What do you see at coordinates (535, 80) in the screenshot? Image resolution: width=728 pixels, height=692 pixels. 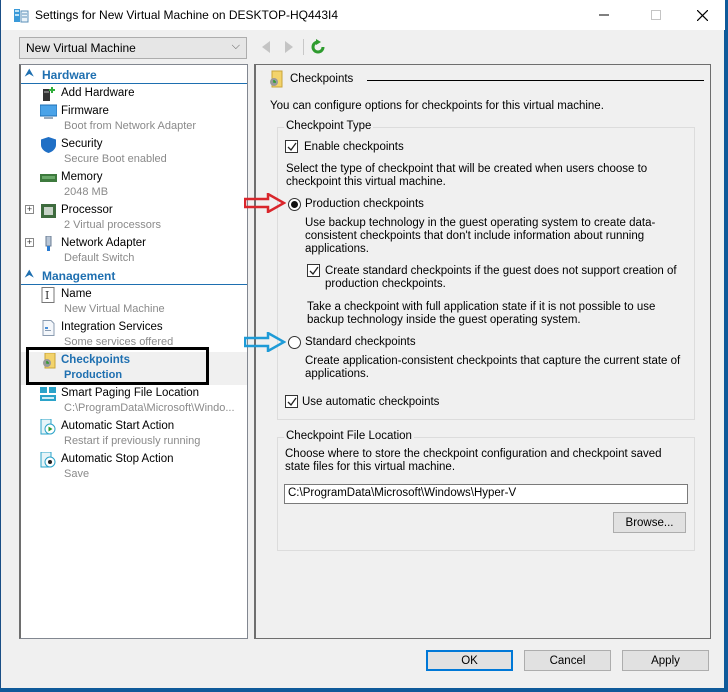 I see `section-rule` at bounding box center [535, 80].